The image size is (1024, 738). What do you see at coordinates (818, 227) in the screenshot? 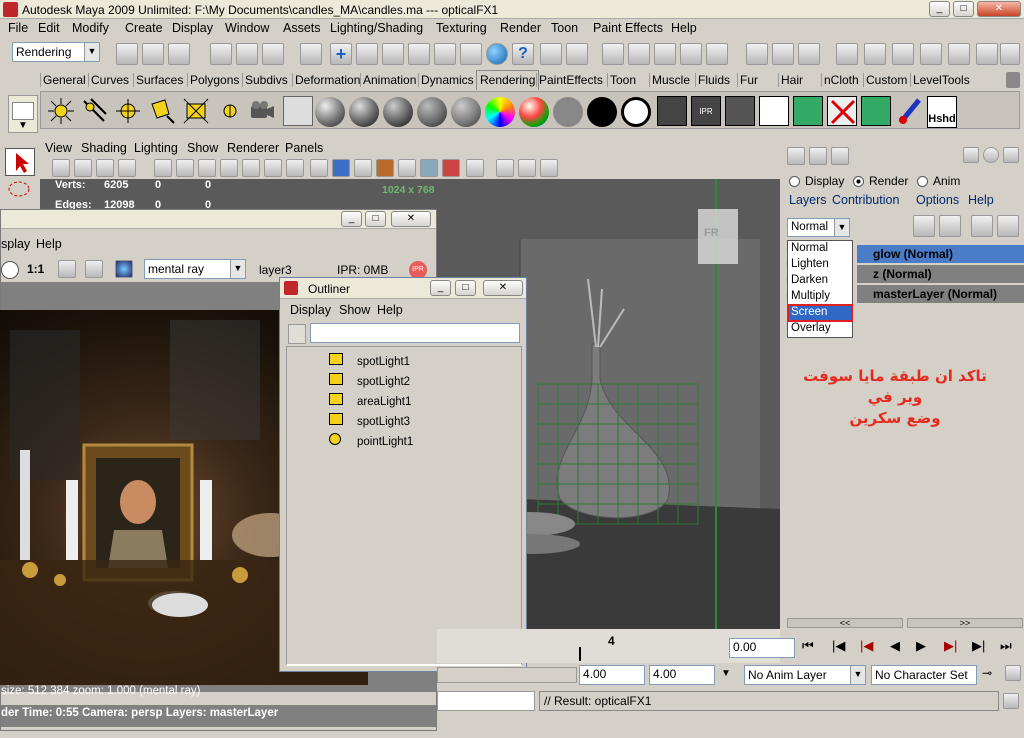
I see `blend-mode-dropdown: Normal ▼` at bounding box center [818, 227].